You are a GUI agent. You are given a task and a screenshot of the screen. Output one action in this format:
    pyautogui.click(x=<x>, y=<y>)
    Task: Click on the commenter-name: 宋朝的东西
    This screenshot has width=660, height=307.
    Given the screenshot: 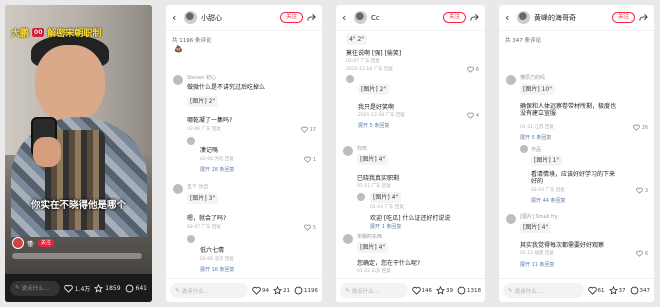 What is the action you would take?
    pyautogui.click(x=369, y=236)
    